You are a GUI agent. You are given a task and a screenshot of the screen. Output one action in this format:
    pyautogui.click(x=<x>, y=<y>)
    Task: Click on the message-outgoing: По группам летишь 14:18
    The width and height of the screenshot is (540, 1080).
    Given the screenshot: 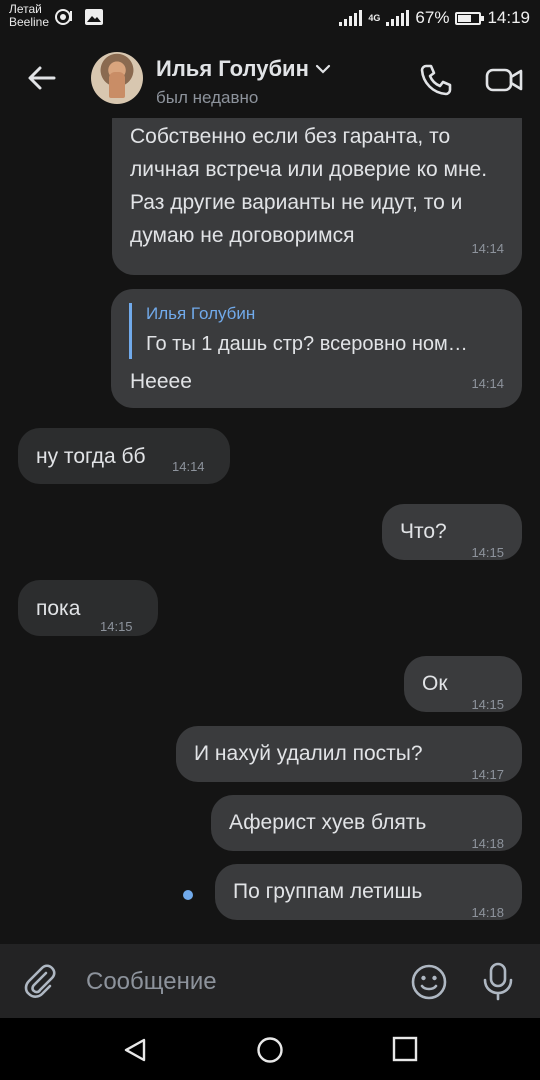 What is the action you would take?
    pyautogui.click(x=368, y=892)
    